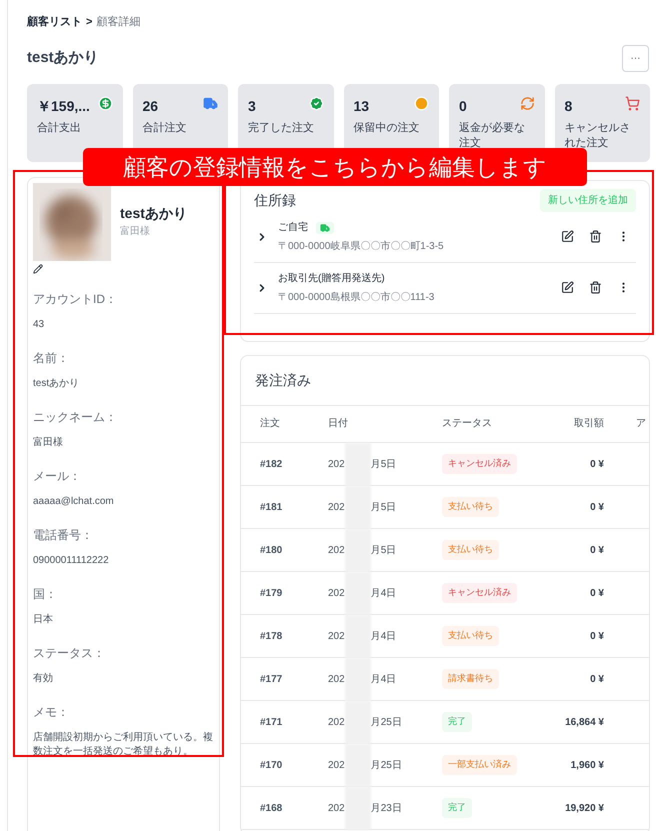 This screenshot has height=831, width=656. Describe the element at coordinates (51, 712) in the screenshot. I see `field-label: メモ：` at that location.